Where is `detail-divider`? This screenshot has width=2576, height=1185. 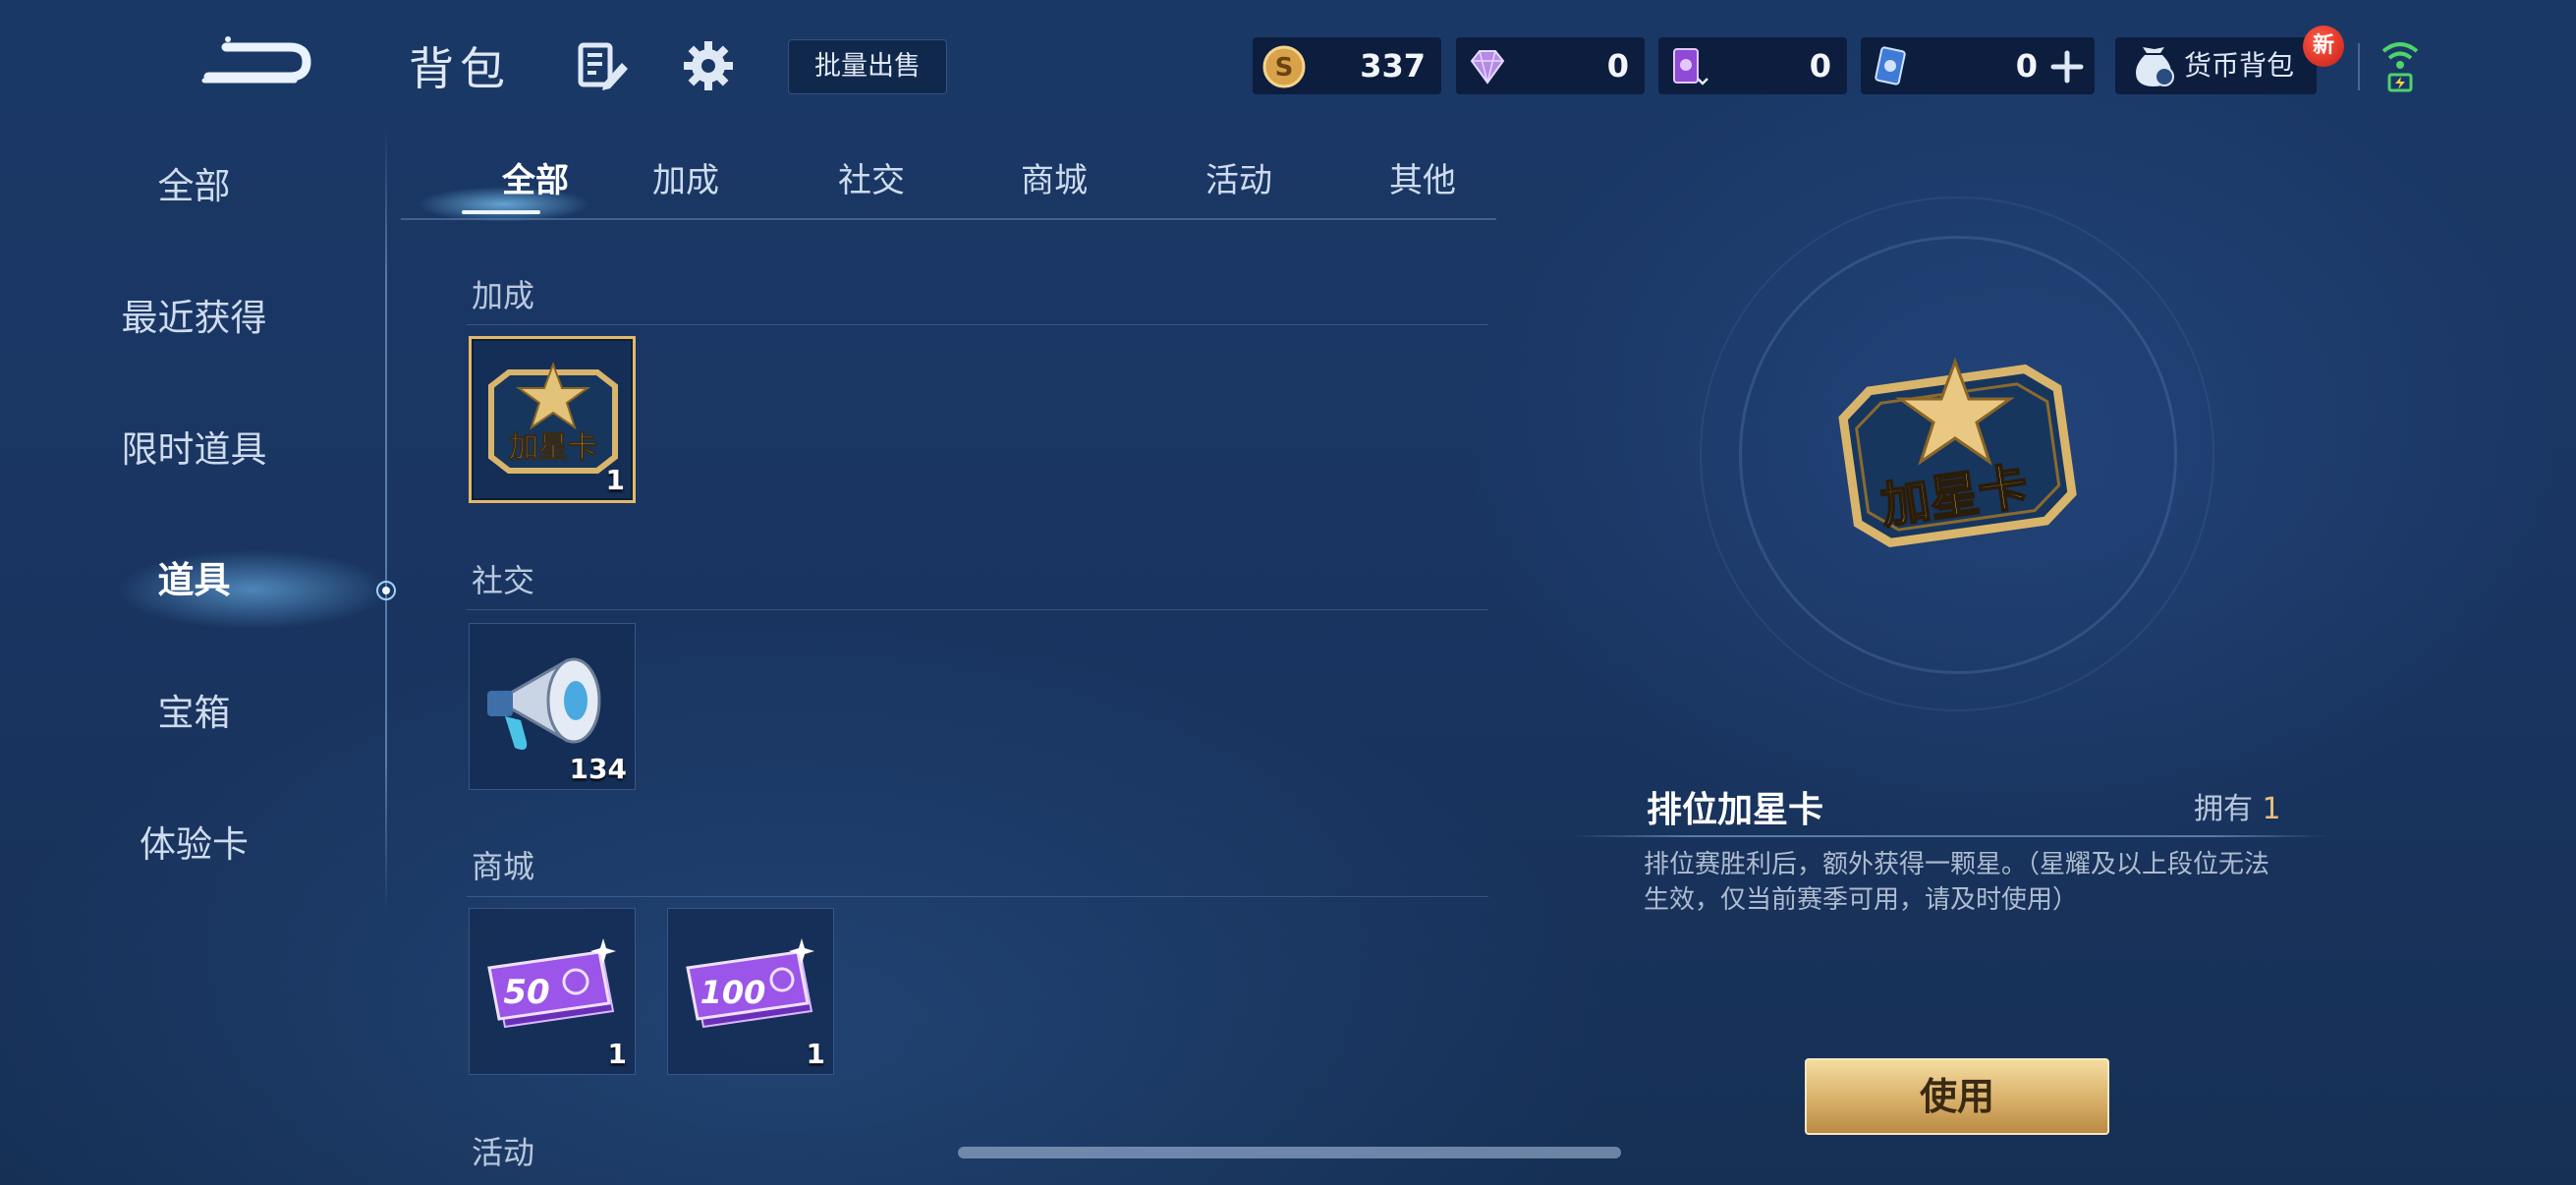
detail-divider is located at coordinates (1950, 836).